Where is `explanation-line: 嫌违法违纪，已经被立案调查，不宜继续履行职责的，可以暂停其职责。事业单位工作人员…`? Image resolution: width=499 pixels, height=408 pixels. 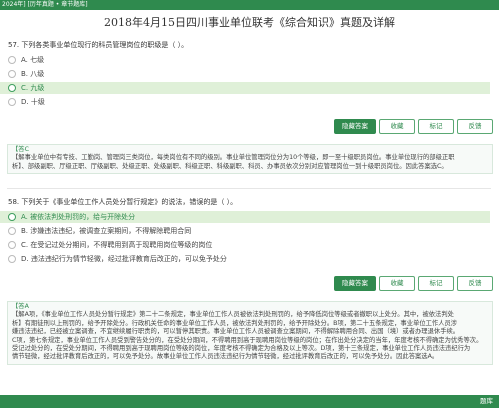
explanation-line: 嫌违法违纪，已经被立案调查，不宜继续履行职责的，可以暂停其职责。事业单位工作人员… is located at coordinates (236, 332).